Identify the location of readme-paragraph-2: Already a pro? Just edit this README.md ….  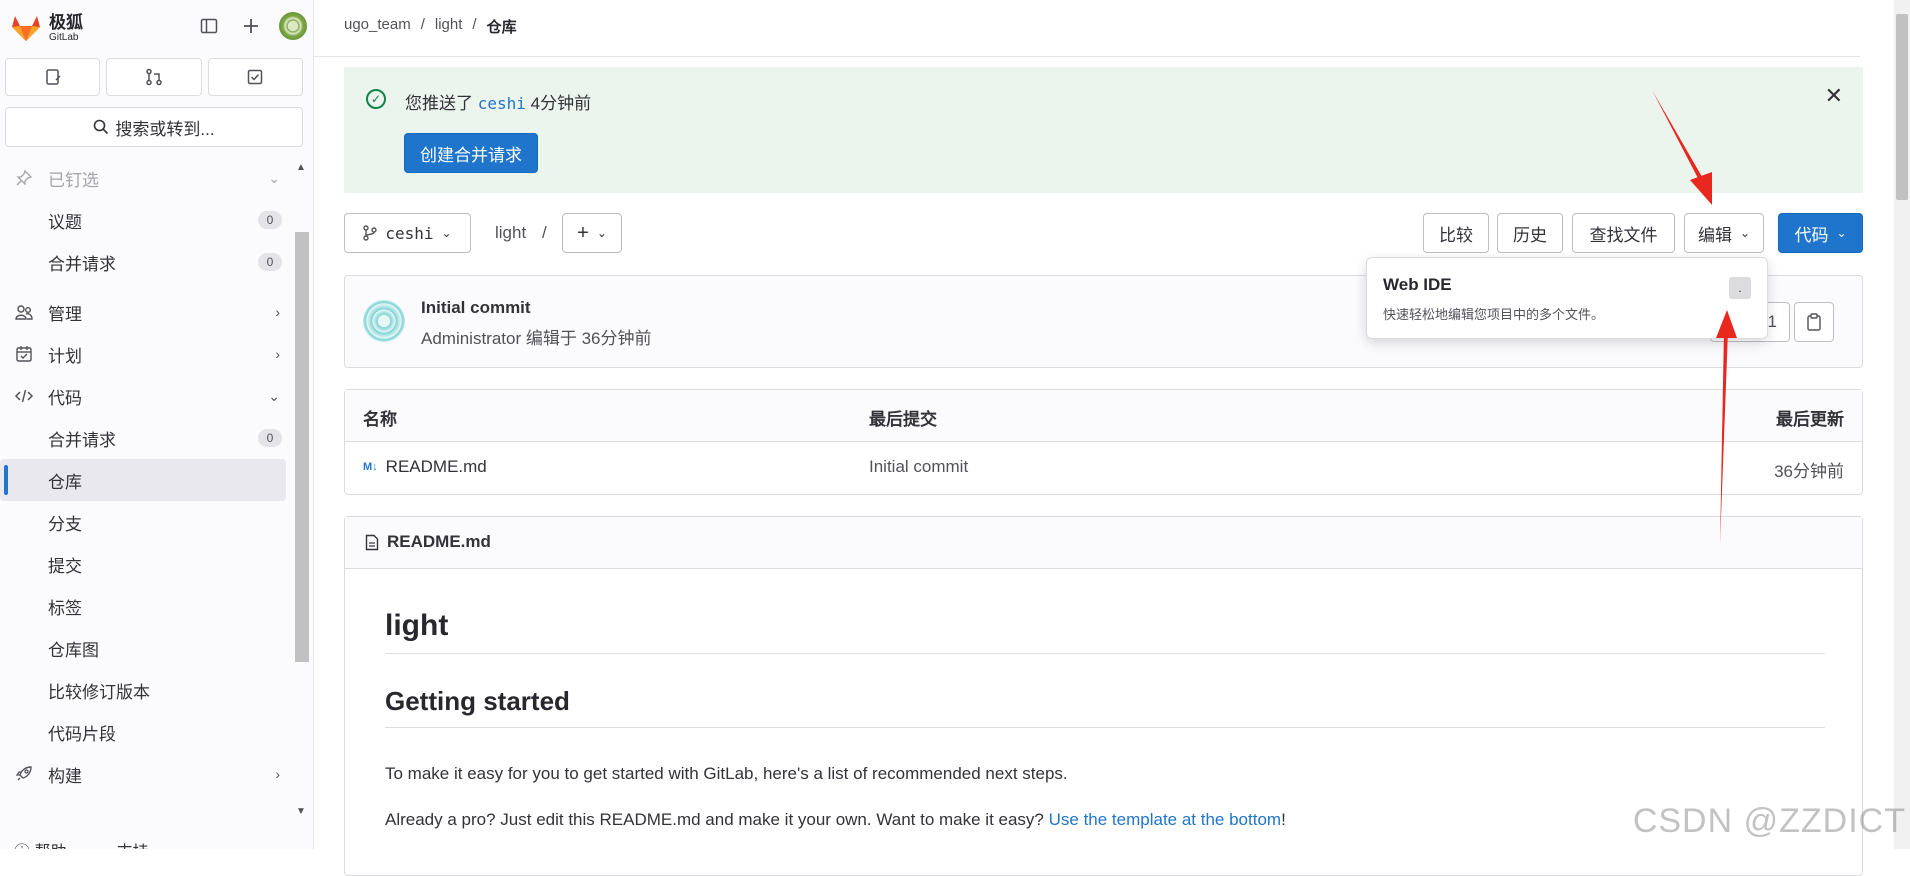
(835, 820).